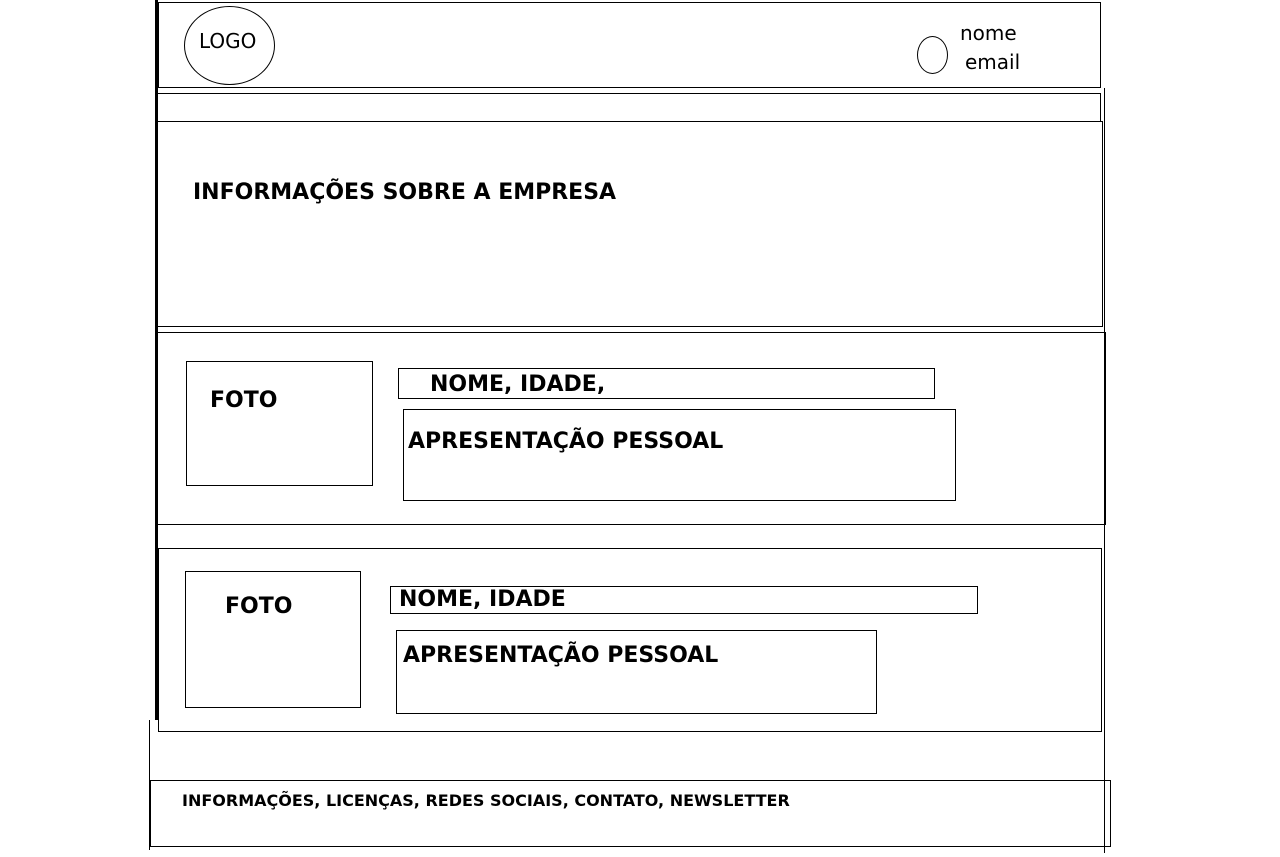  What do you see at coordinates (629, 107) in the screenshot?
I see `nav-bar` at bounding box center [629, 107].